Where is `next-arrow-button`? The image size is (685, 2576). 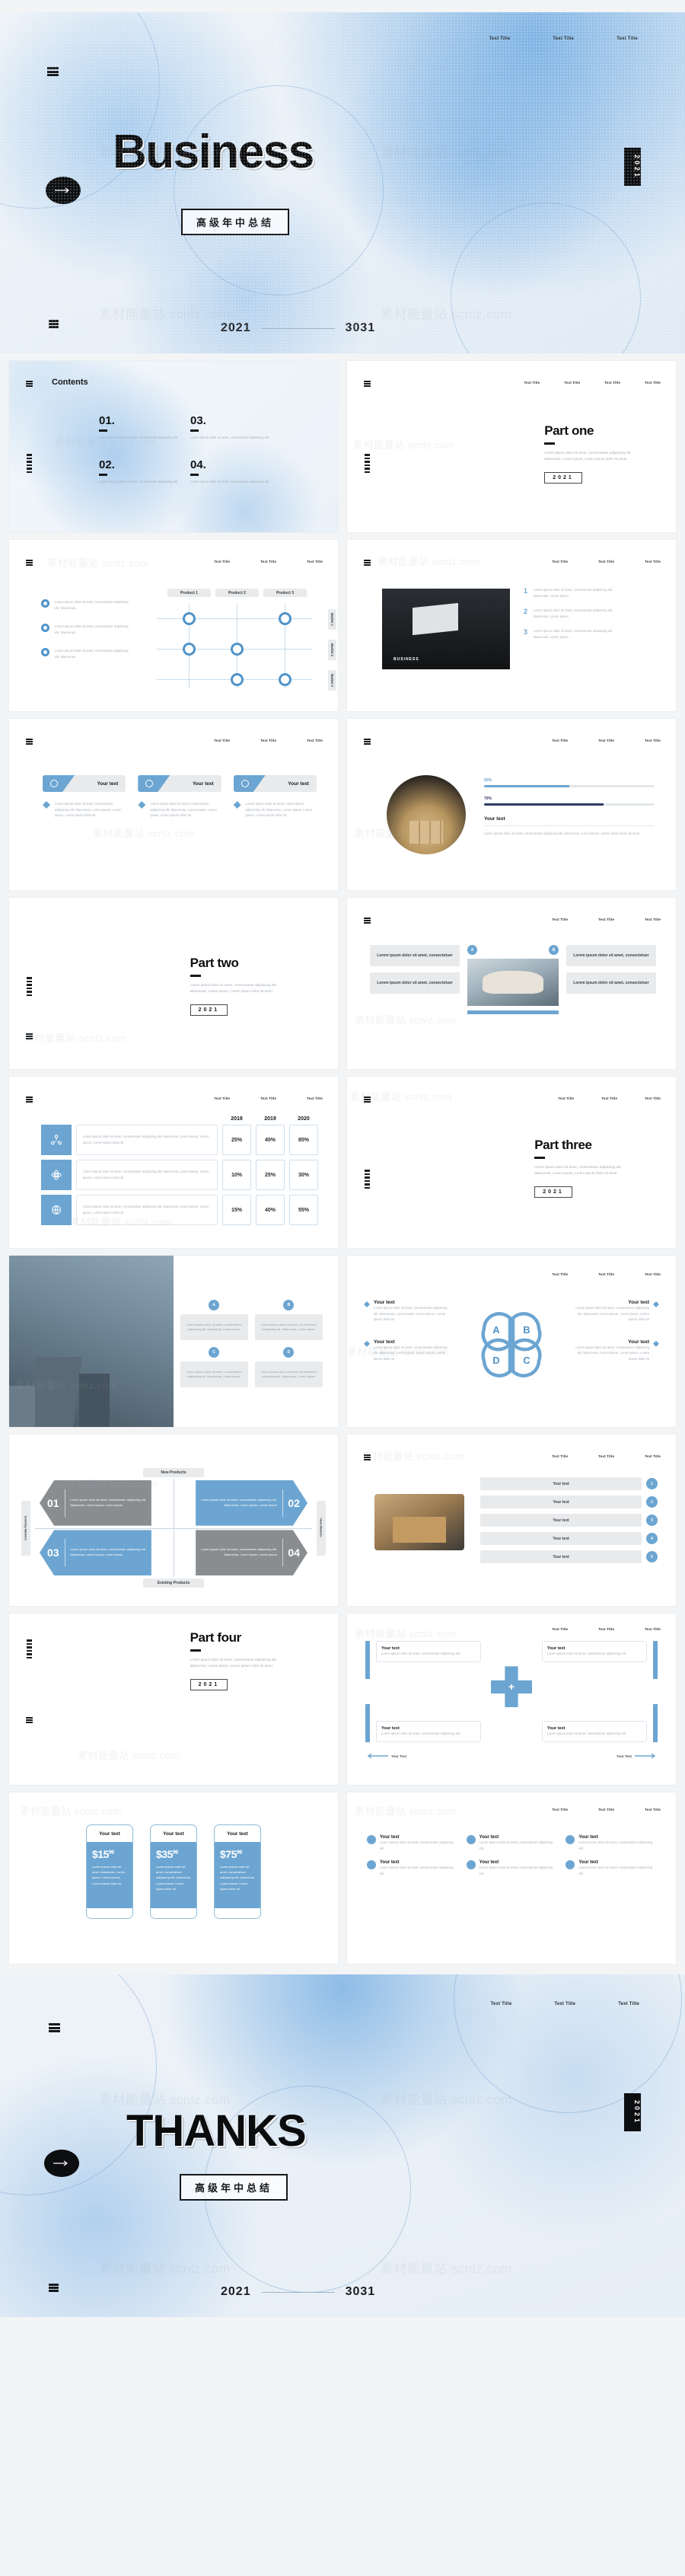 next-arrow-button is located at coordinates (61, 2163).